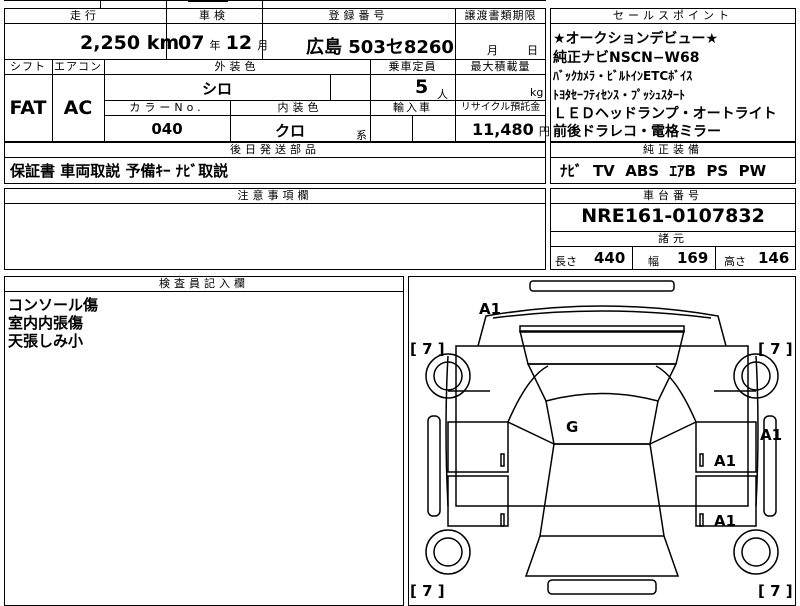 The image size is (800, 606). I want to click on length-label: 長さ, so click(566, 261).